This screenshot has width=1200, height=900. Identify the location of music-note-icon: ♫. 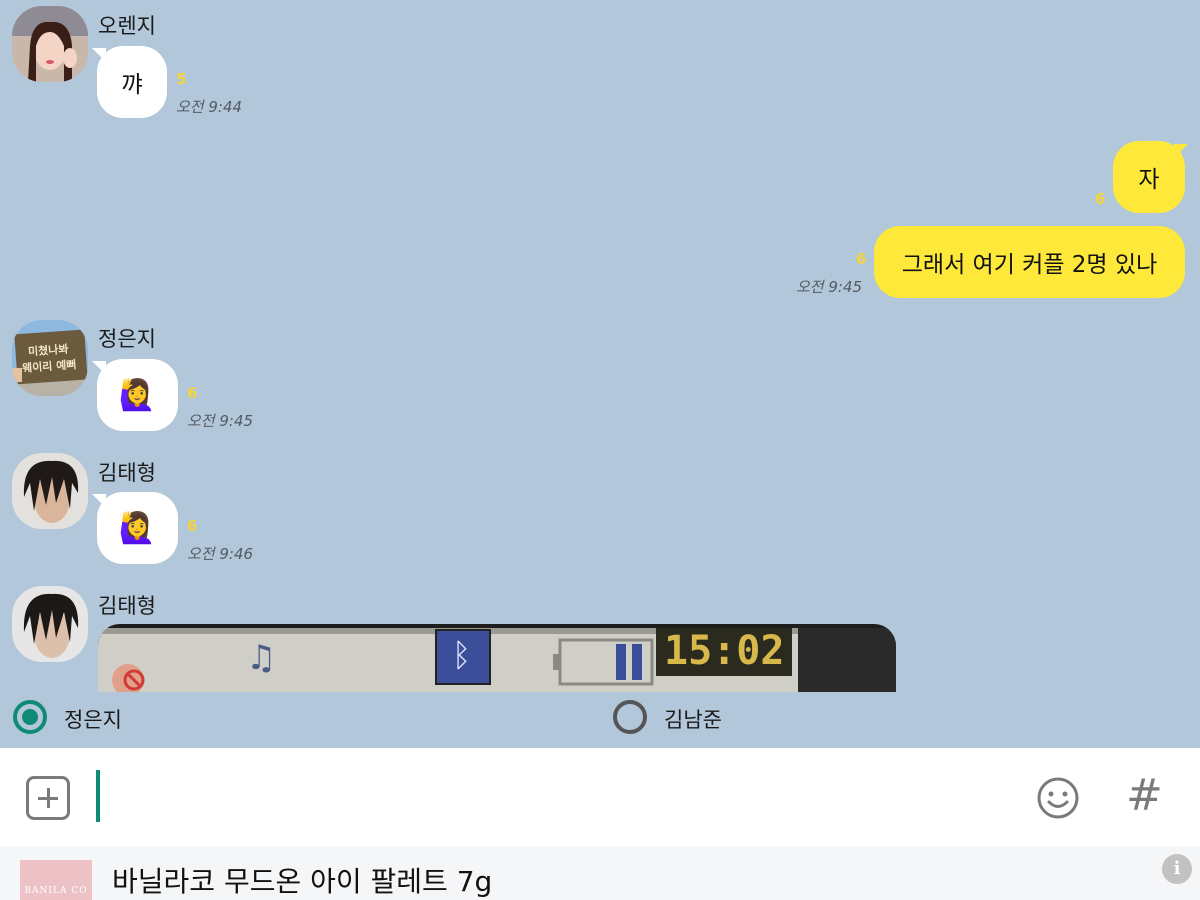
(261, 658).